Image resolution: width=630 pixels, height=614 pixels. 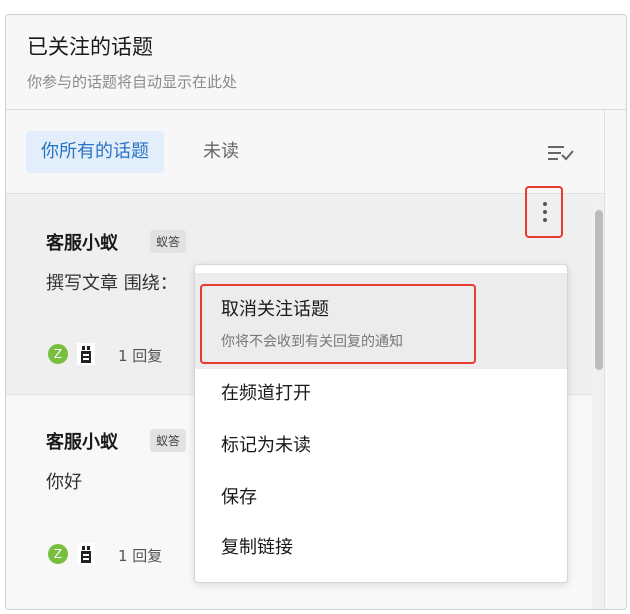 What do you see at coordinates (239, 496) in the screenshot?
I see `menu-item-save: 保存` at bounding box center [239, 496].